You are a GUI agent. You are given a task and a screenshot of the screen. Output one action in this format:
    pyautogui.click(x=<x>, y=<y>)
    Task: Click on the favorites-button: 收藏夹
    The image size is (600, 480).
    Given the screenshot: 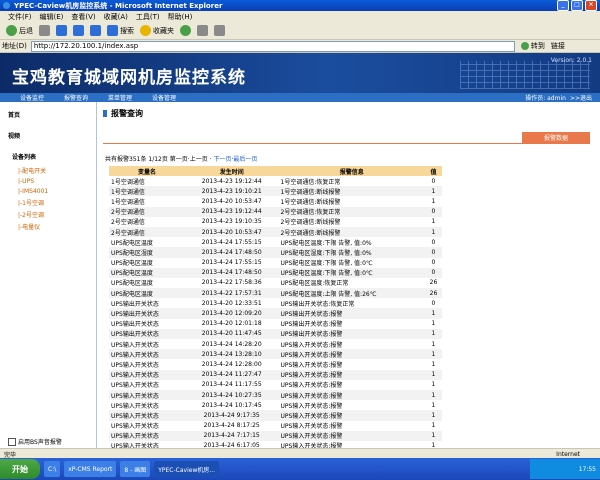 What is the action you would take?
    pyautogui.click(x=157, y=30)
    